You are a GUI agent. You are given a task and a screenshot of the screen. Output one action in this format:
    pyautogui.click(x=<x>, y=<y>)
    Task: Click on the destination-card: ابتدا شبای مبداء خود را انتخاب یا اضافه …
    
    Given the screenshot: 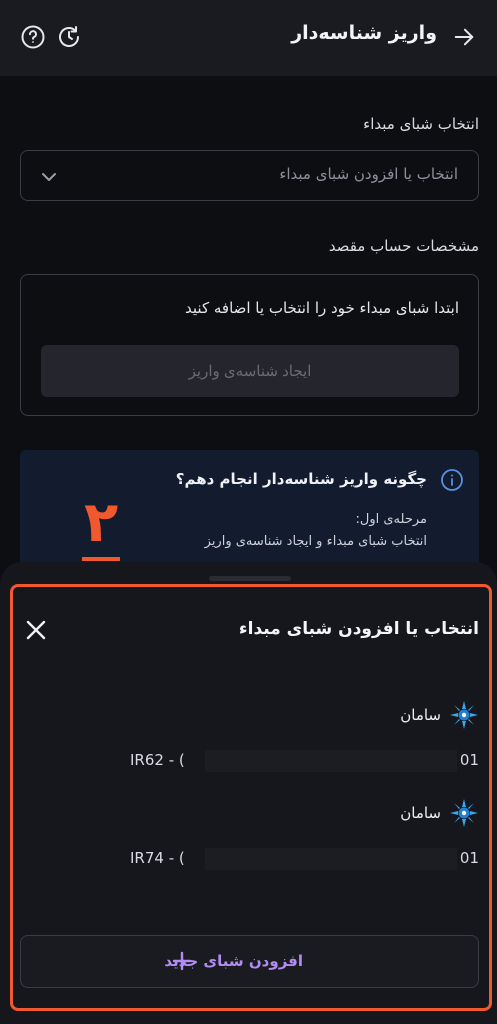 What is the action you would take?
    pyautogui.click(x=249, y=345)
    